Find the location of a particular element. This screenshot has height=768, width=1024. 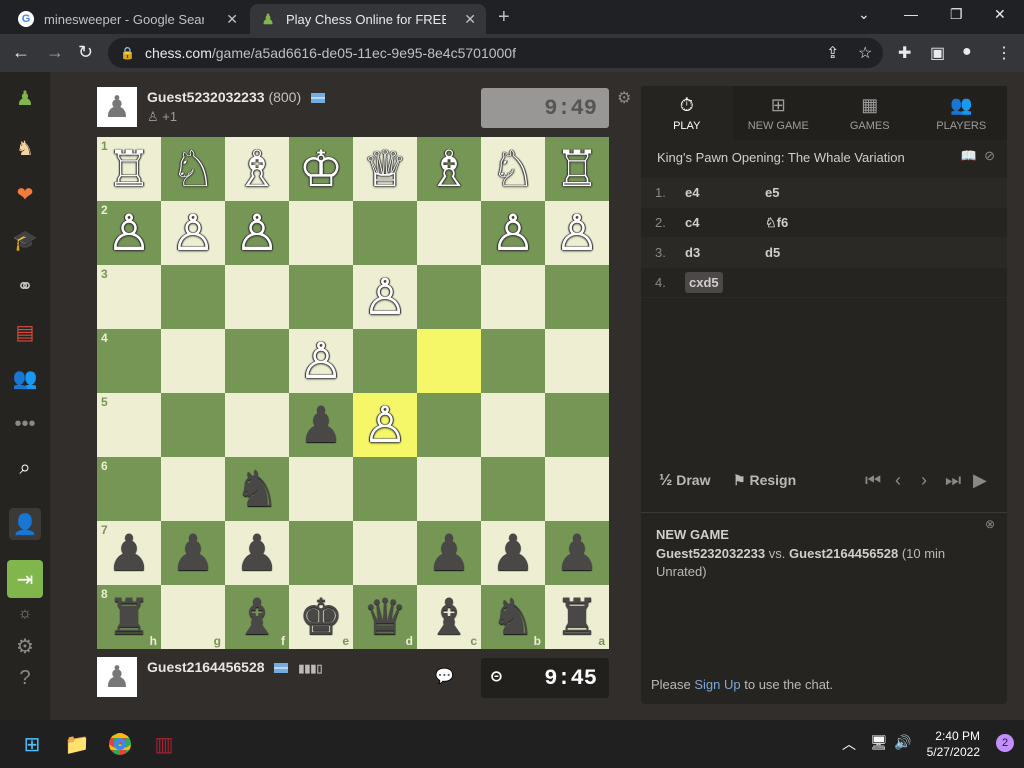

tab-google-search: G minesweeper - Google Search ✕ is located at coordinates (128, 19).